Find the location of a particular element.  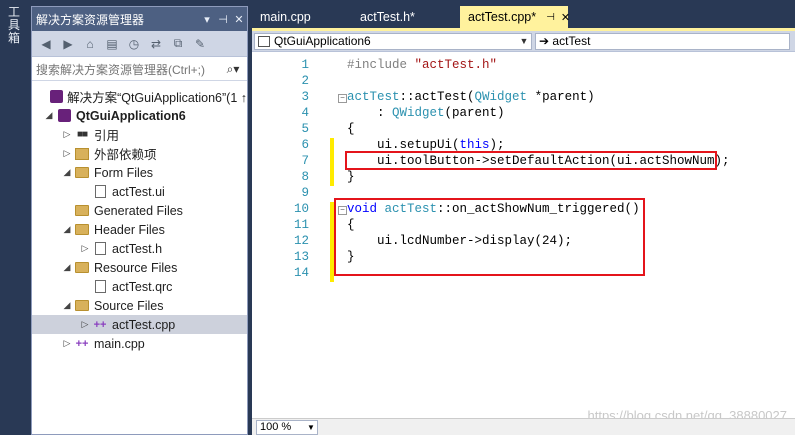

home-icon: ⌂ is located at coordinates (90, 44).